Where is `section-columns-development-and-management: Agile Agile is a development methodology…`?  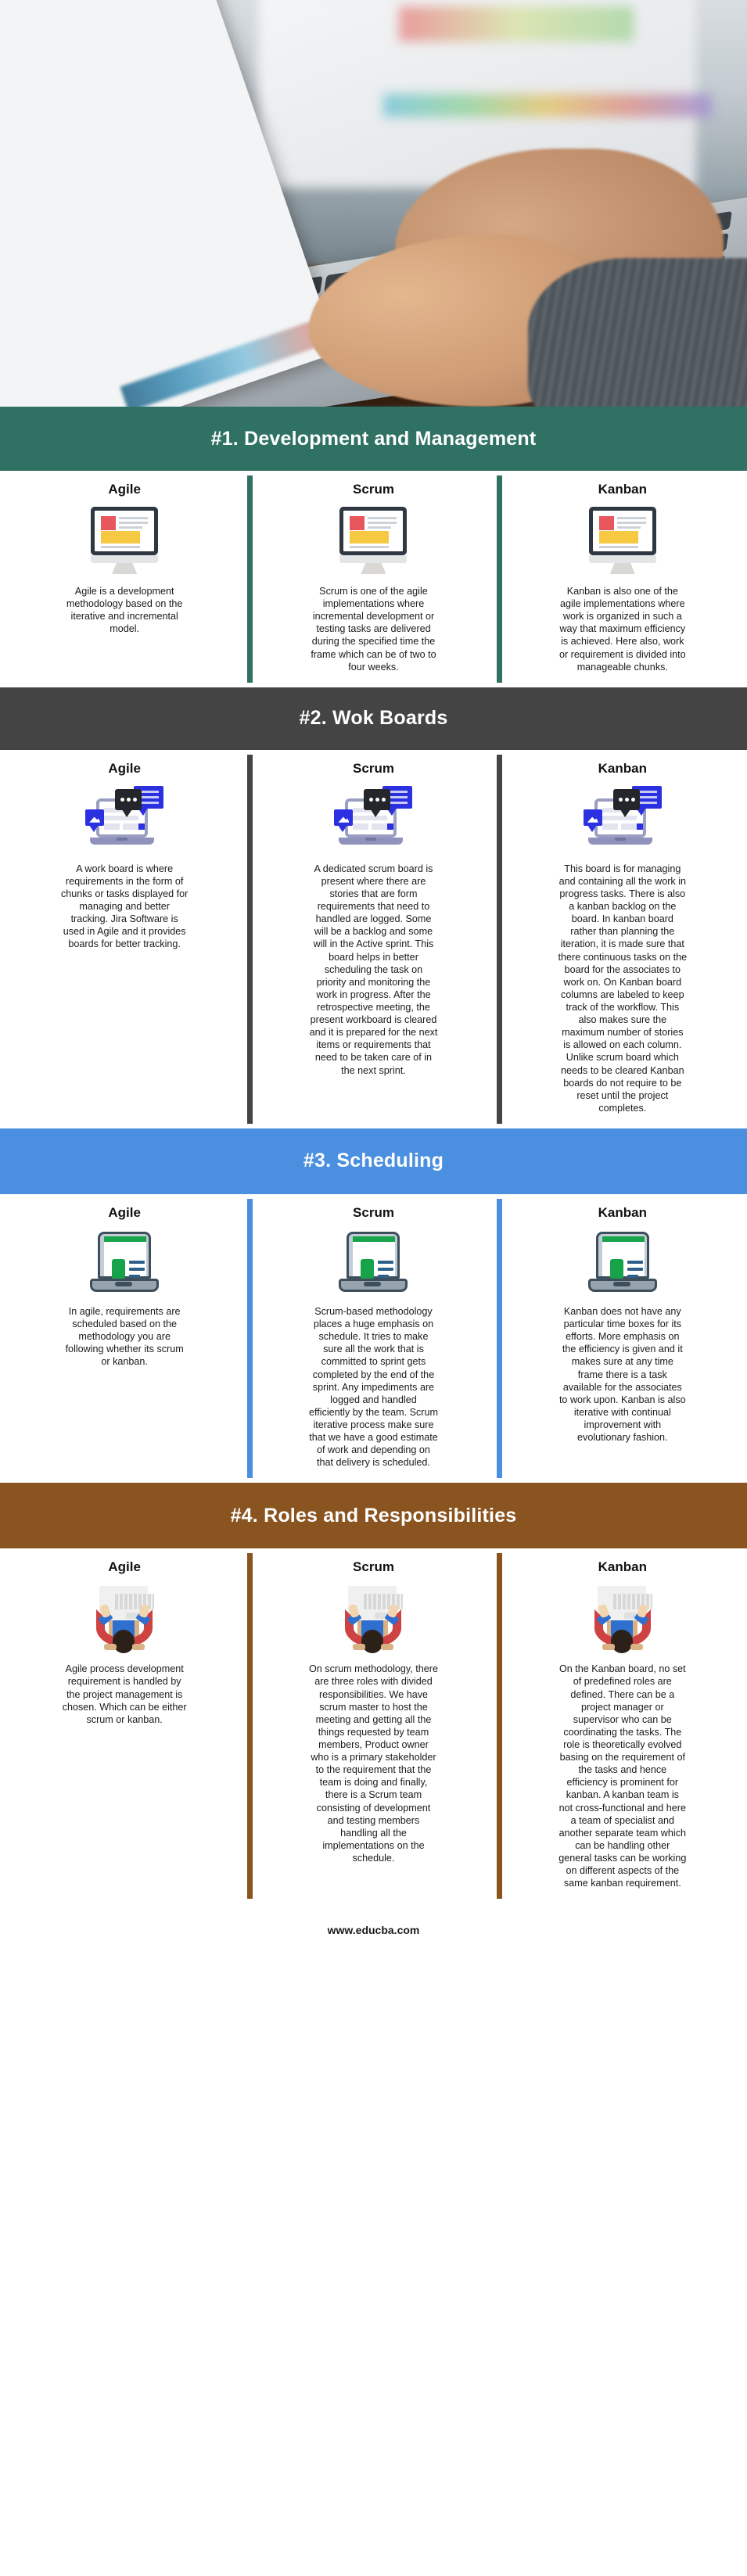
section-columns-development-and-management: Agile Agile is a development methodology… is located at coordinates (373, 579).